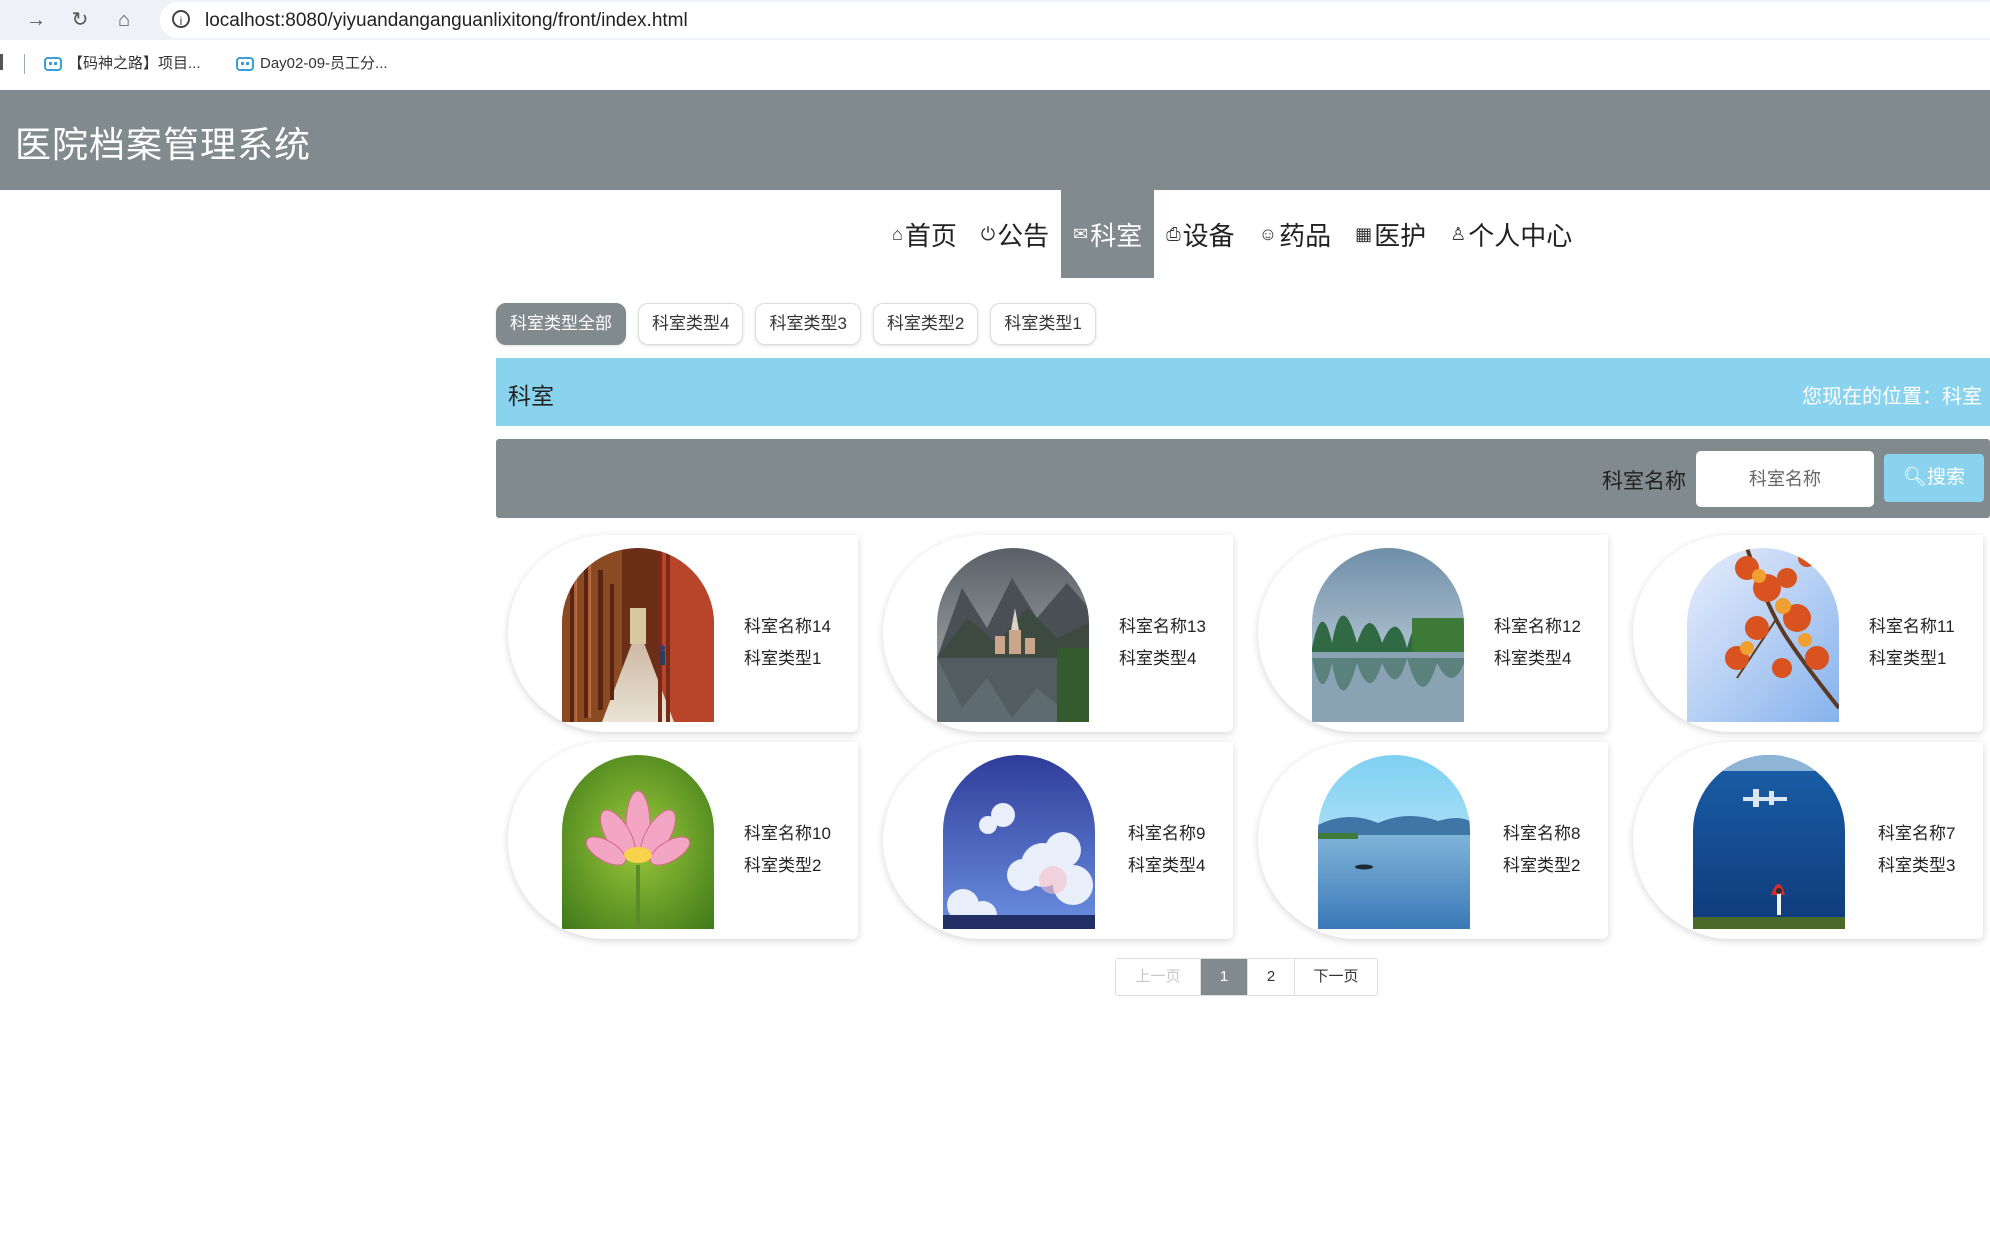 This screenshot has height=1247, width=1990. Describe the element at coordinates (1335, 977) in the screenshot. I see `next-page-button: 下一页` at that location.